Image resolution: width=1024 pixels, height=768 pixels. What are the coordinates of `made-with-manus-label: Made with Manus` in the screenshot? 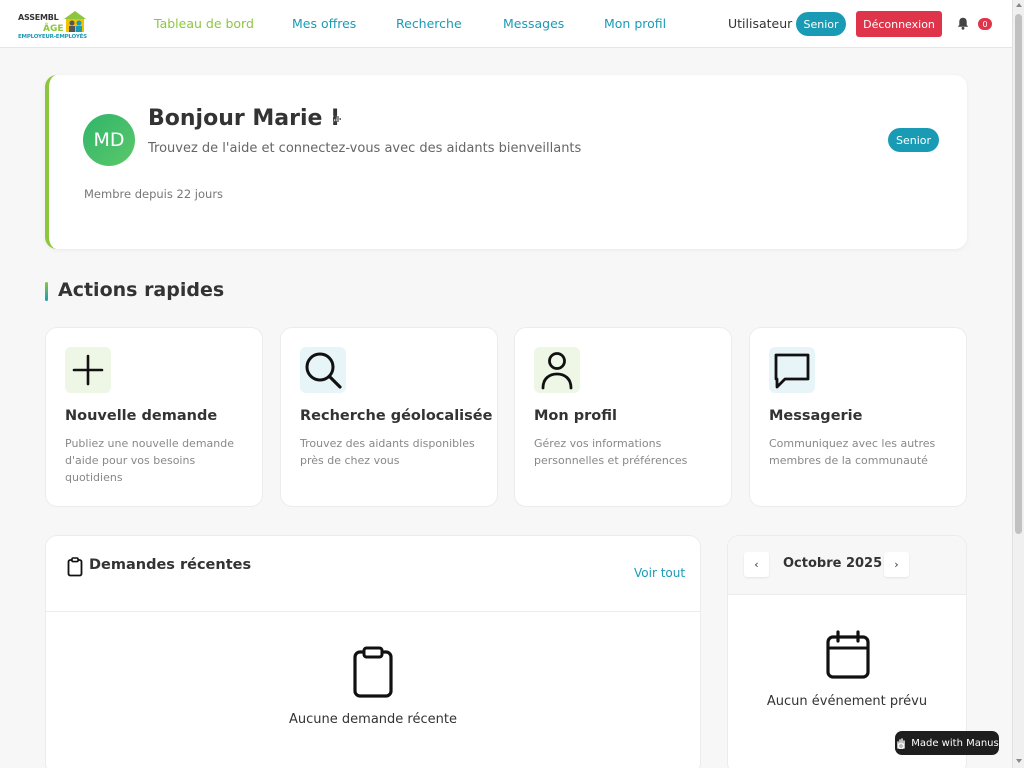 It's located at (955, 743).